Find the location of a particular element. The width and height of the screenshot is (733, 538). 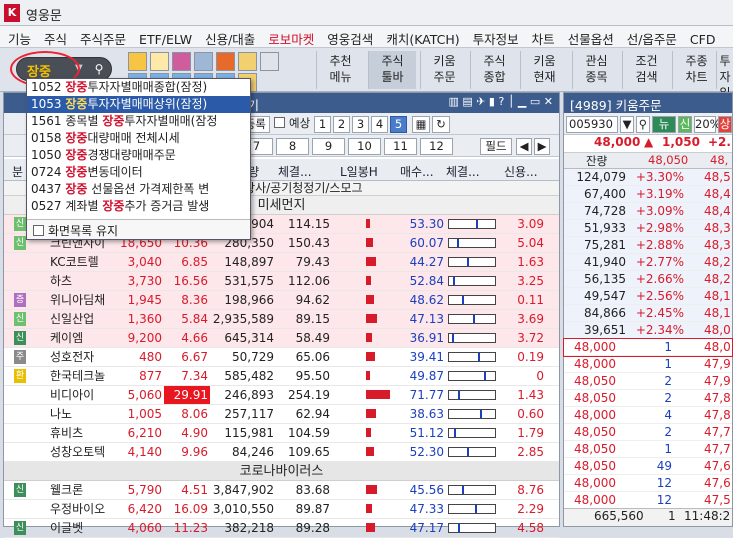

ask-row: 39,651 +2.34% 48,0 is located at coordinates (648, 330).